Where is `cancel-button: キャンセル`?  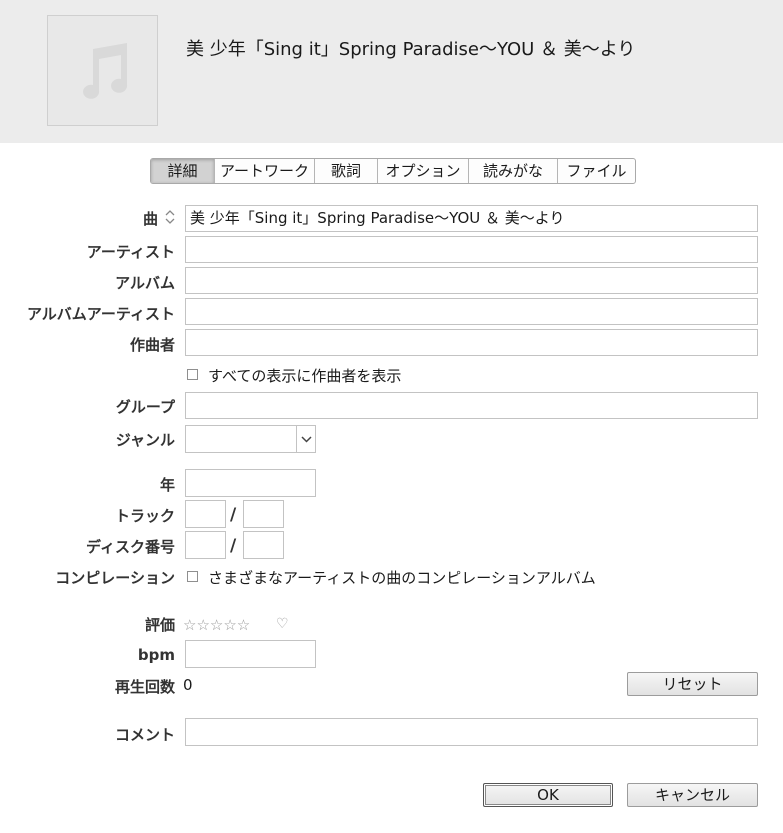
cancel-button: キャンセル is located at coordinates (692, 795).